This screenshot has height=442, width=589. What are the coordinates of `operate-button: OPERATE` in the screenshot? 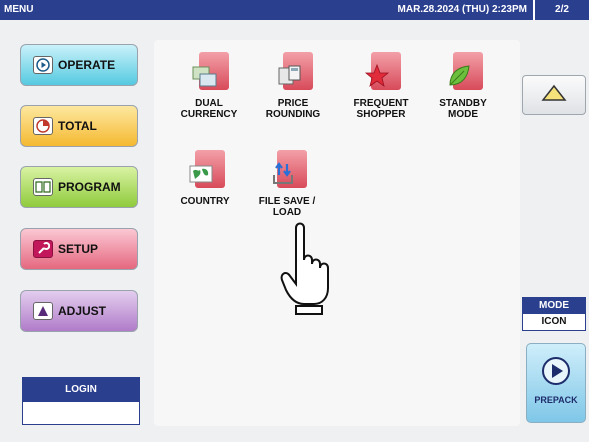 It's located at (79, 65).